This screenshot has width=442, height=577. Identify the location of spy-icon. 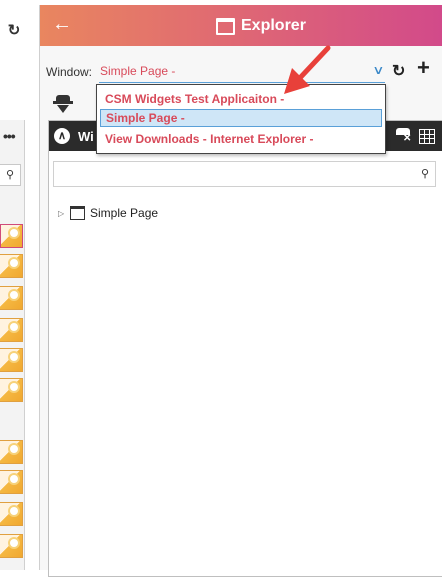
(63, 104).